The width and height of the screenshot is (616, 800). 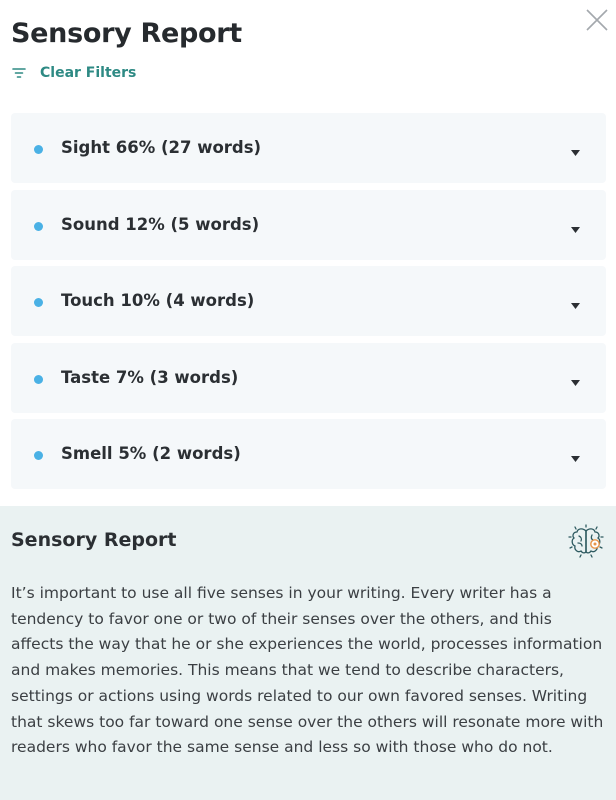 What do you see at coordinates (308, 377) in the screenshot?
I see `sense-item-taste: Taste 7% (3 words)` at bounding box center [308, 377].